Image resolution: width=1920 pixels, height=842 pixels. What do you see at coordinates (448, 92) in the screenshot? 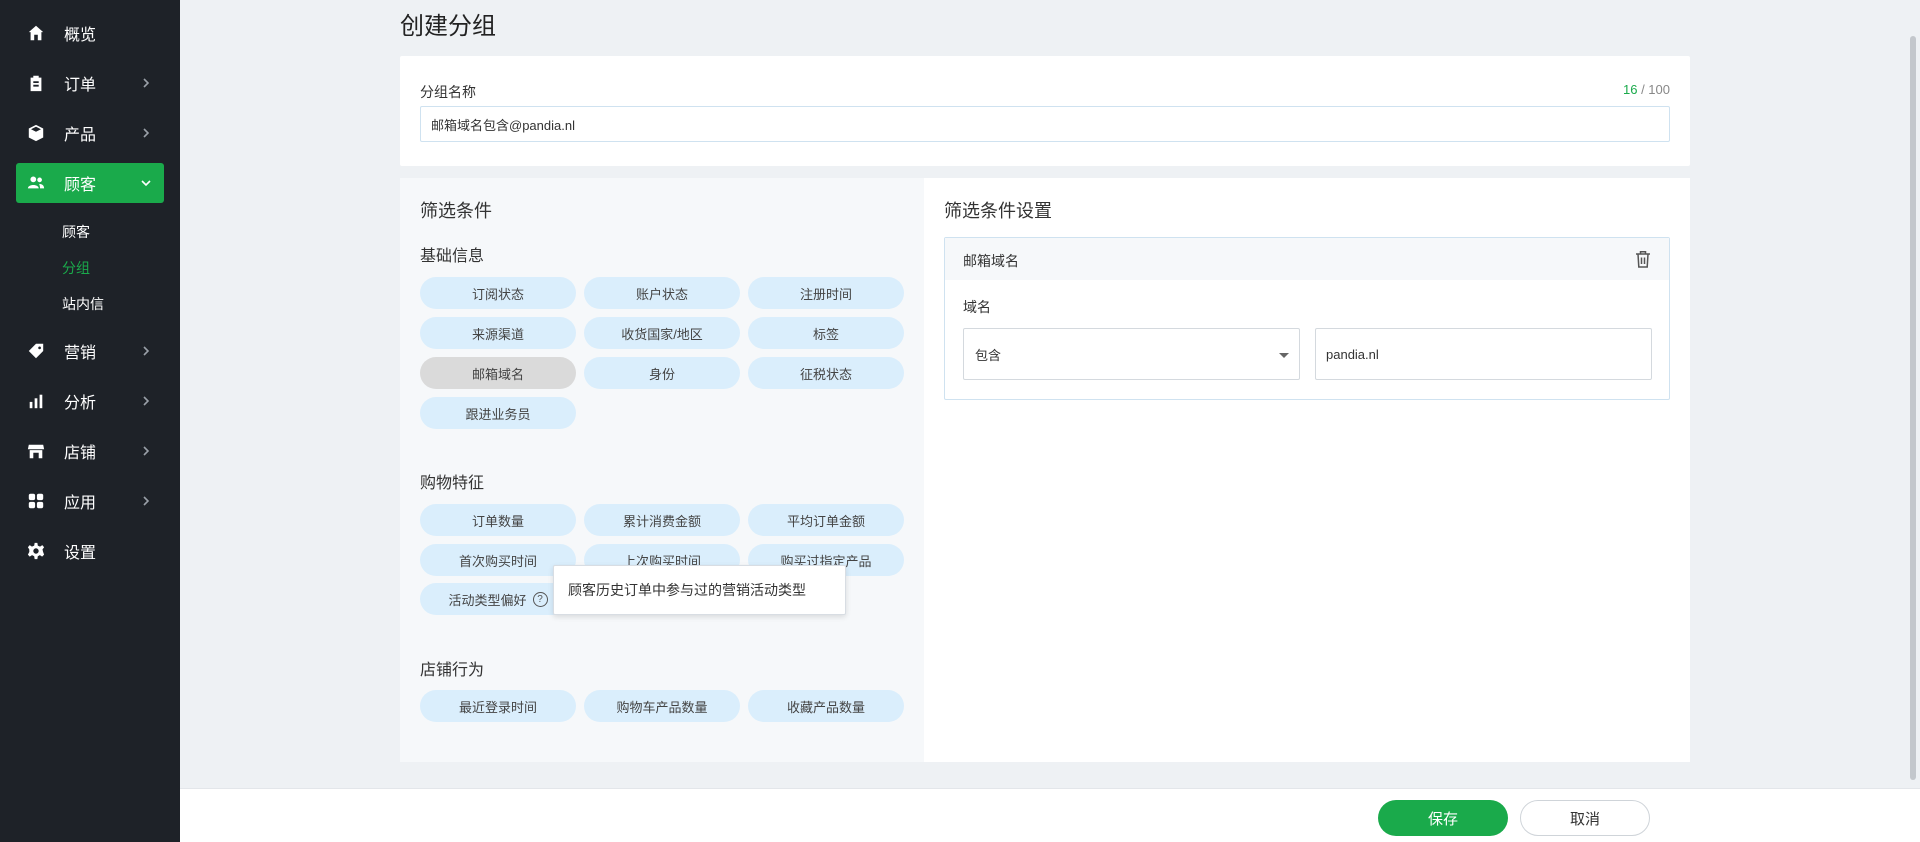
I see `group-name-label: 分组名称` at bounding box center [448, 92].